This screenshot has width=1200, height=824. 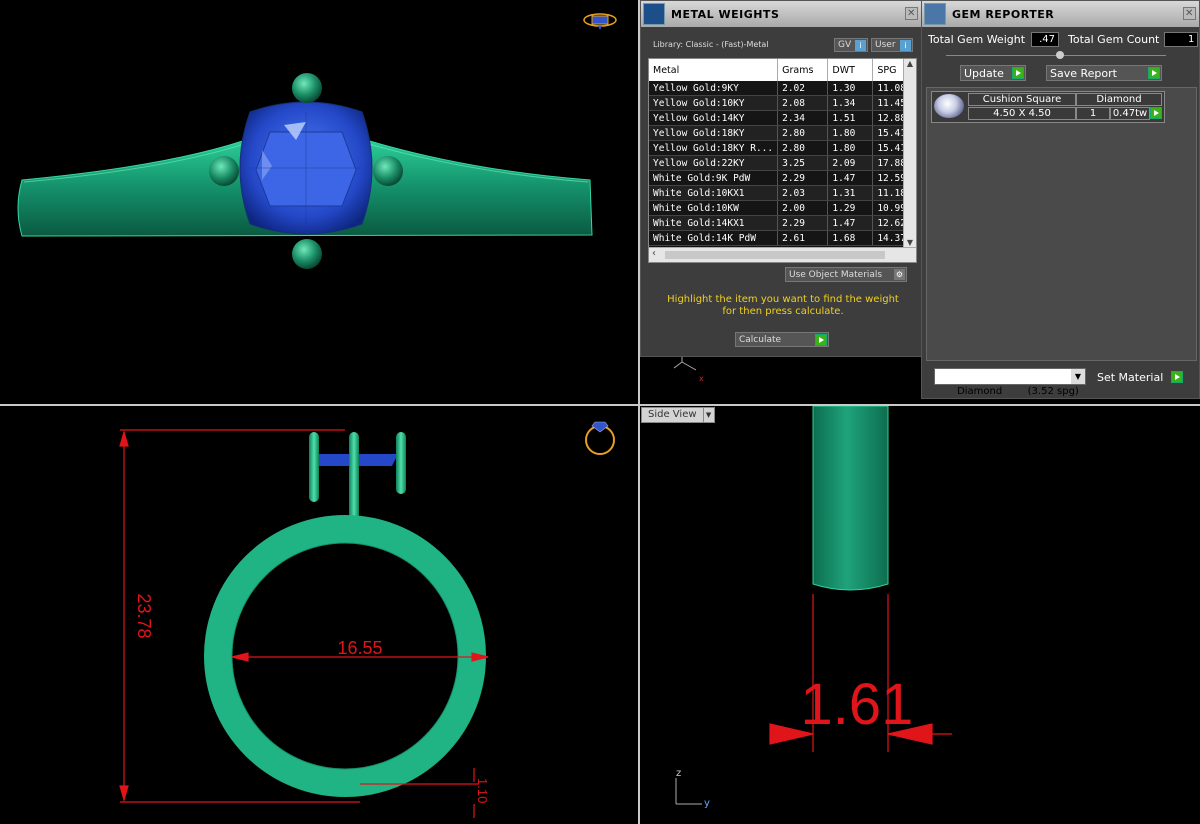 I want to click on table-row: Yellow Gold:18KY 2.80 1.80 15.41, so click(x=782, y=133).